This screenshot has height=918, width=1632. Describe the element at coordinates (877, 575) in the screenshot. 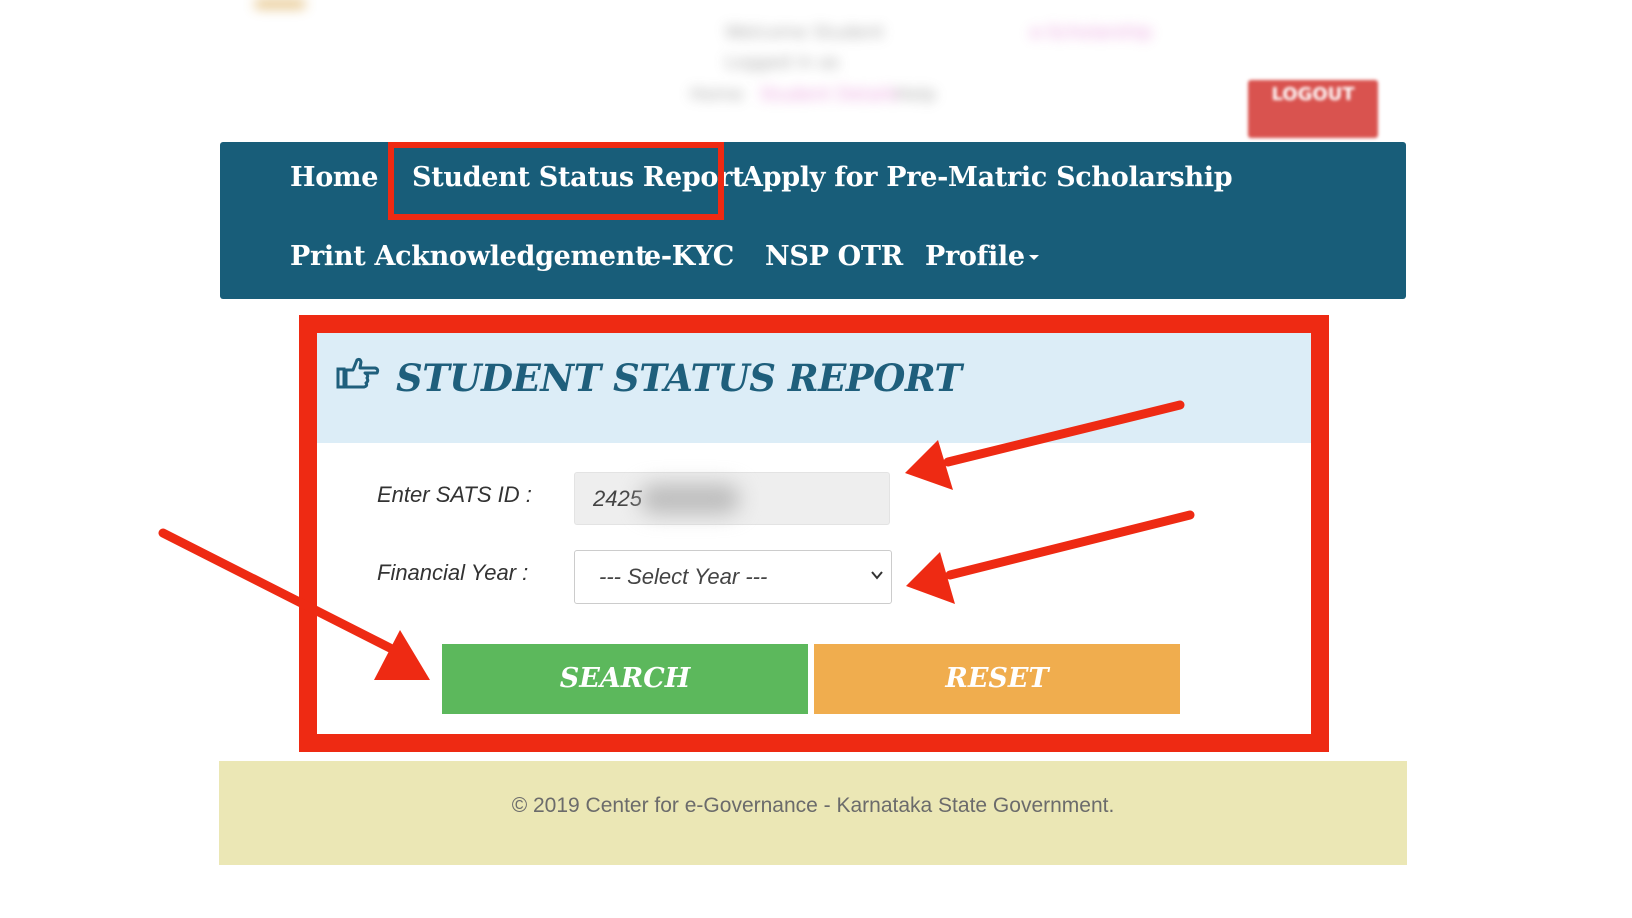

I see `chevron-down-icon` at that location.